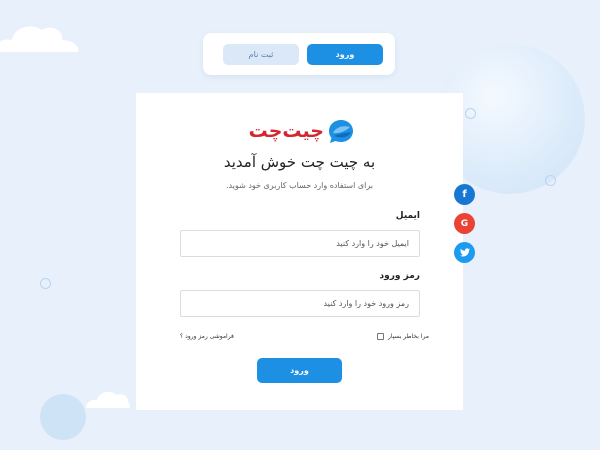 Image resolution: width=600 pixels, height=450 pixels. Describe the element at coordinates (300, 243) in the screenshot. I see `email-field` at that location.